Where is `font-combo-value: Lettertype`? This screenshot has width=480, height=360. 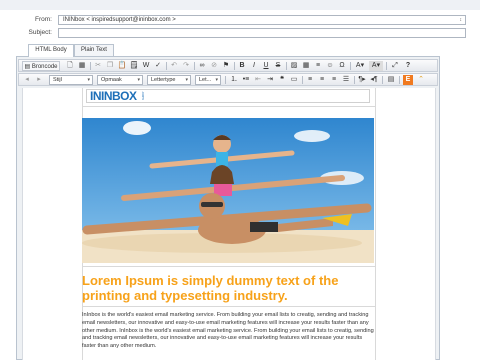 font-combo-value: Lettertype is located at coordinates (163, 80).